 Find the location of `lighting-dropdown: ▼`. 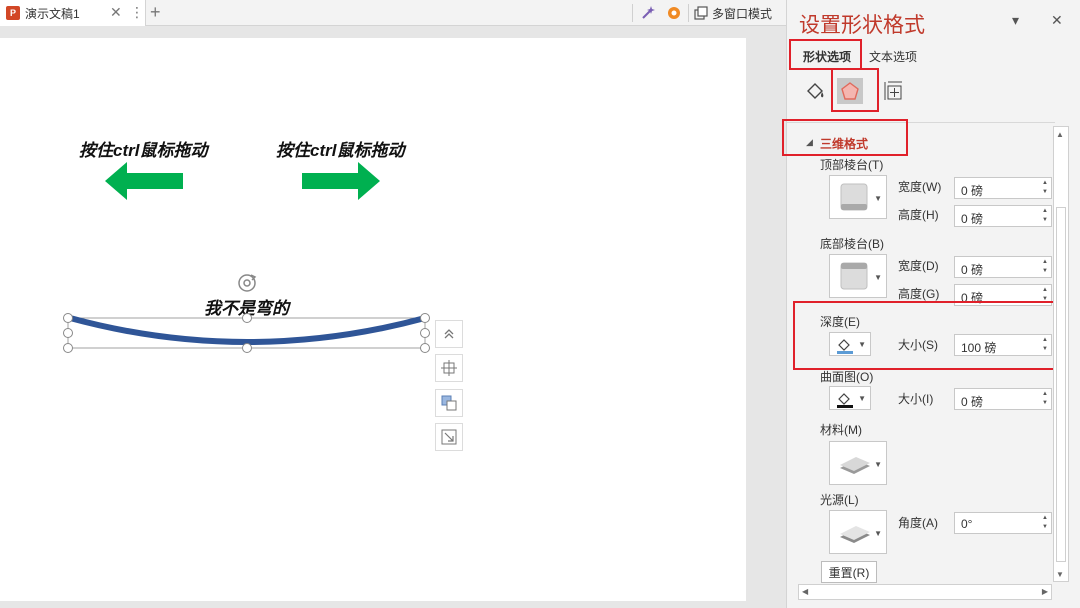

lighting-dropdown: ▼ is located at coordinates (858, 532).